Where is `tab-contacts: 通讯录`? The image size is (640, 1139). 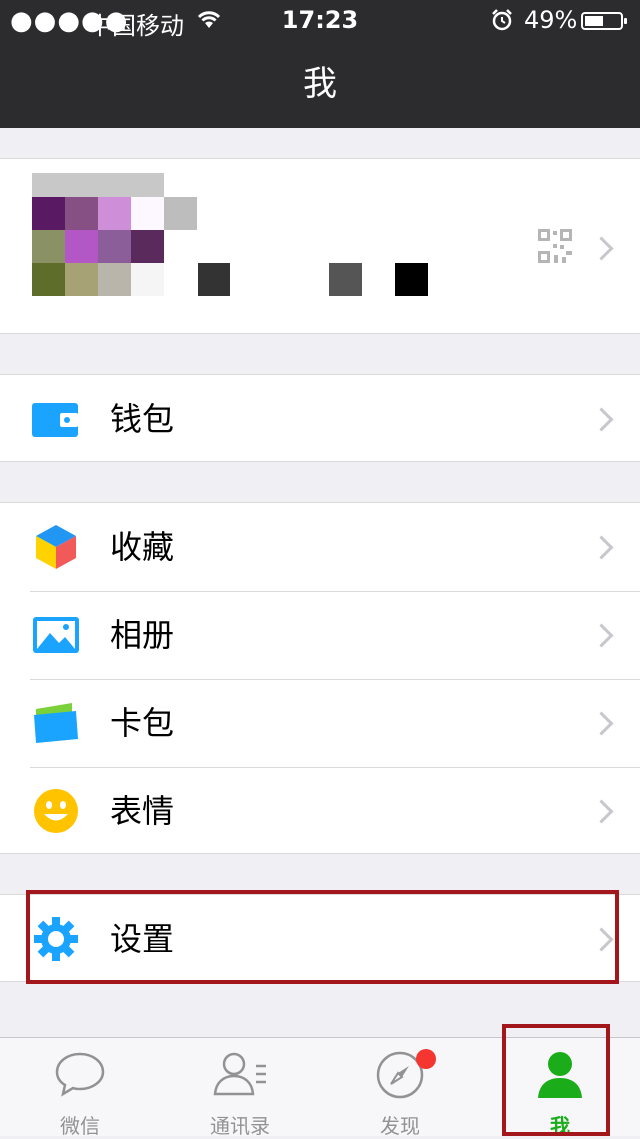
tab-contacts: 通讯录 is located at coordinates (240, 1088).